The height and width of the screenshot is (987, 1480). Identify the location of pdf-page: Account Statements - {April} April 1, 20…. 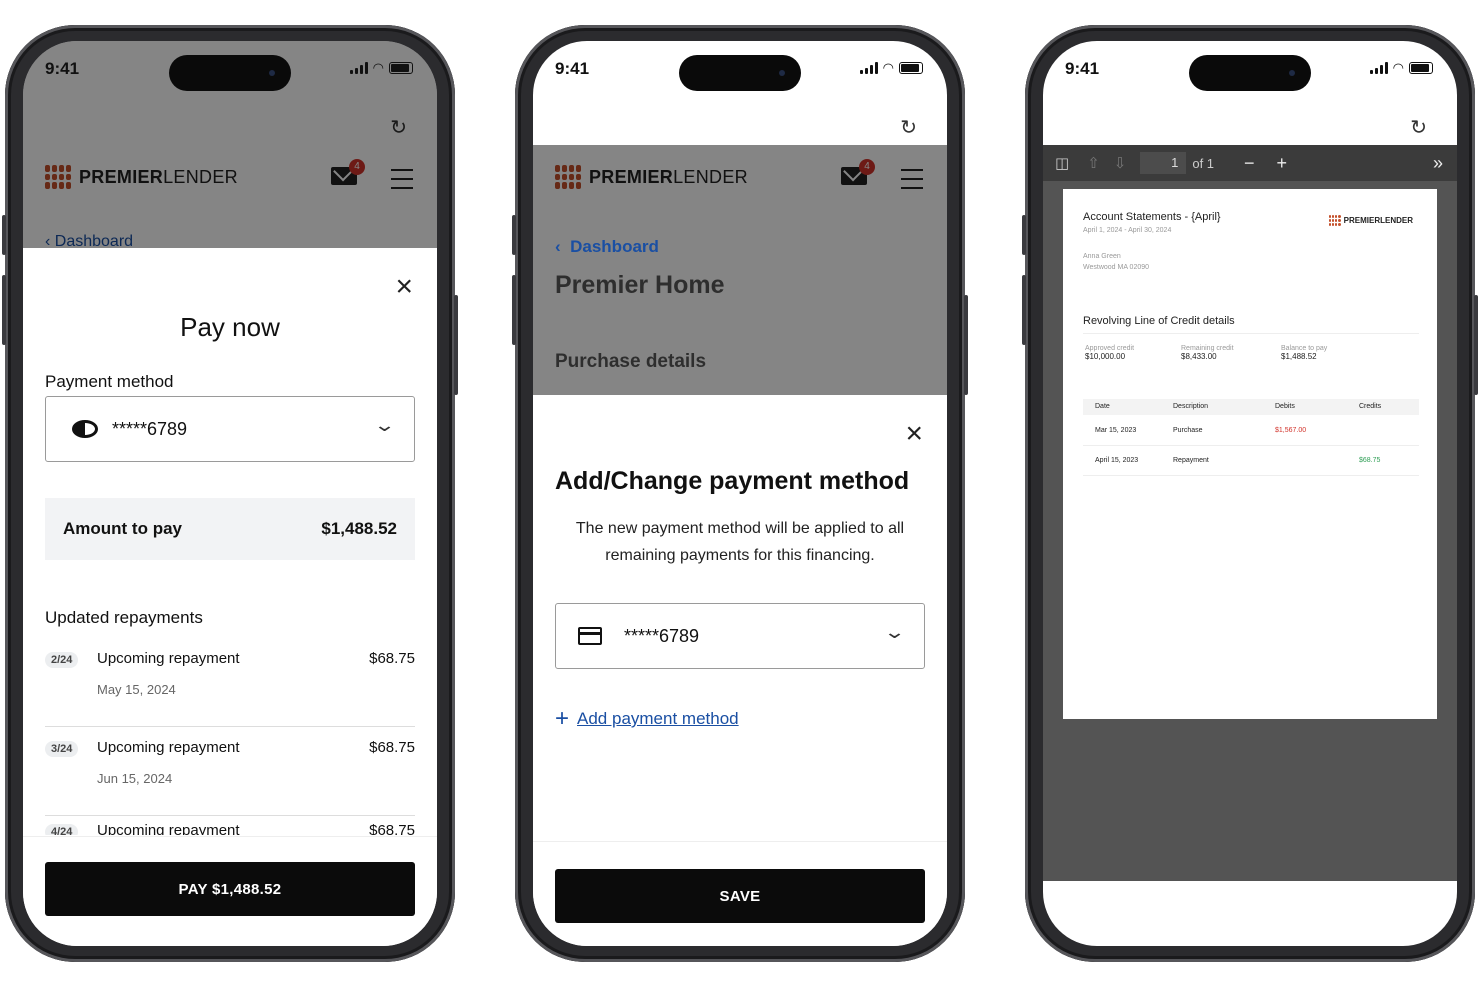
(1250, 454).